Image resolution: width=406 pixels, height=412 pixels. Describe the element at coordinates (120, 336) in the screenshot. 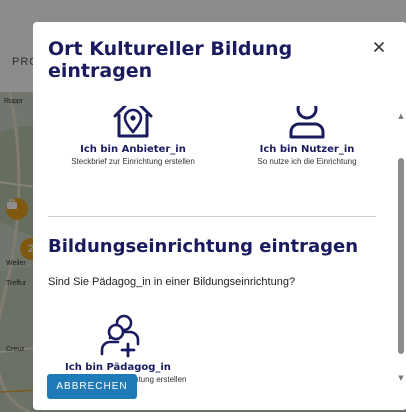

I see `add-user-icon` at that location.